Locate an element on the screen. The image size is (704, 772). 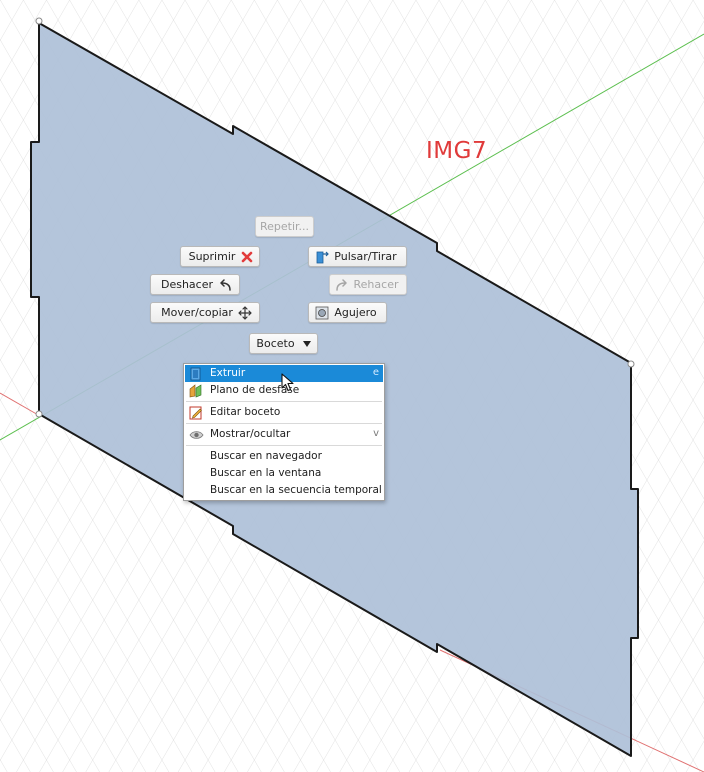
redo-icon is located at coordinates (342, 285).